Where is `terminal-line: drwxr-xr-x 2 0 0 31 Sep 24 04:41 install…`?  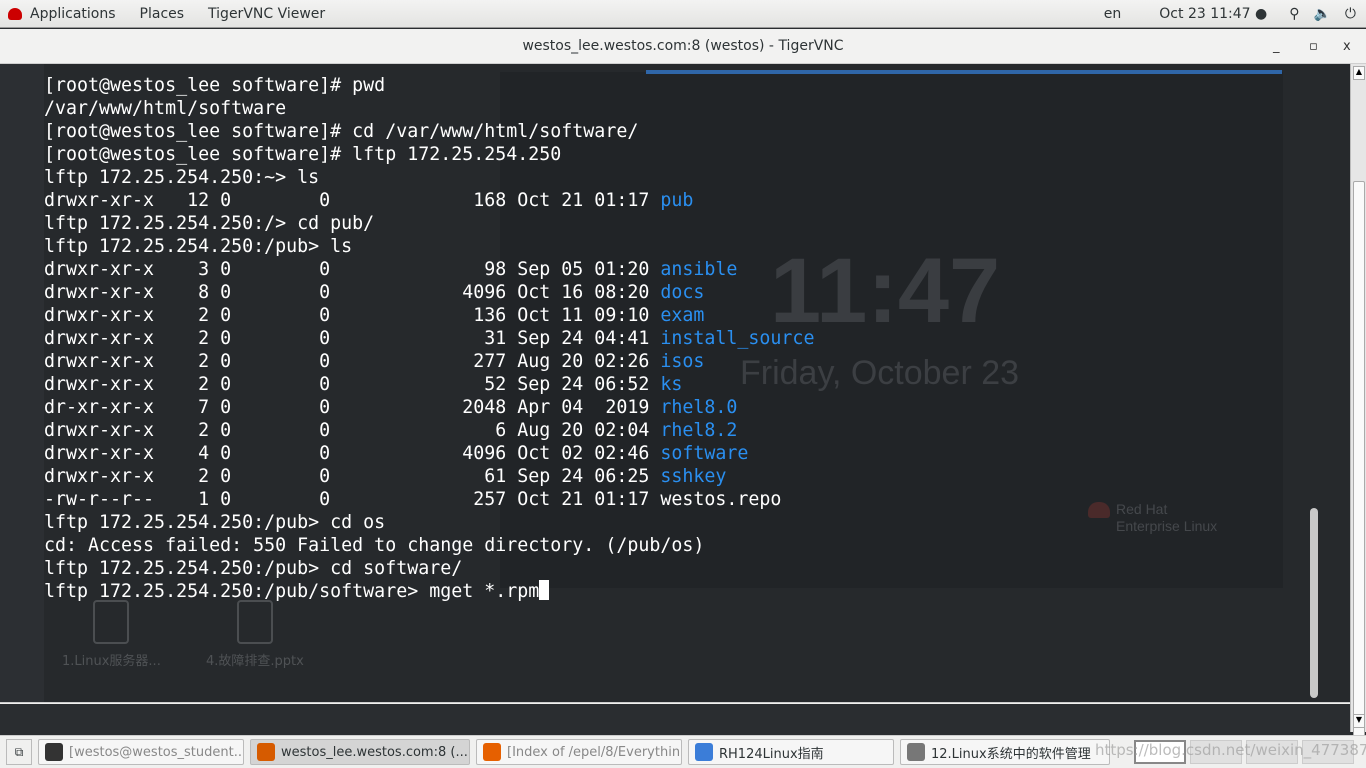
terminal-line: drwxr-xr-x 2 0 0 31 Sep 24 04:41 install… is located at coordinates (429, 338).